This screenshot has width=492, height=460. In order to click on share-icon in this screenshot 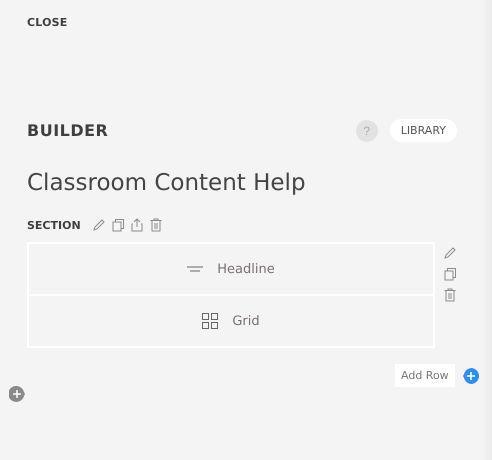, I will do `click(137, 225)`.